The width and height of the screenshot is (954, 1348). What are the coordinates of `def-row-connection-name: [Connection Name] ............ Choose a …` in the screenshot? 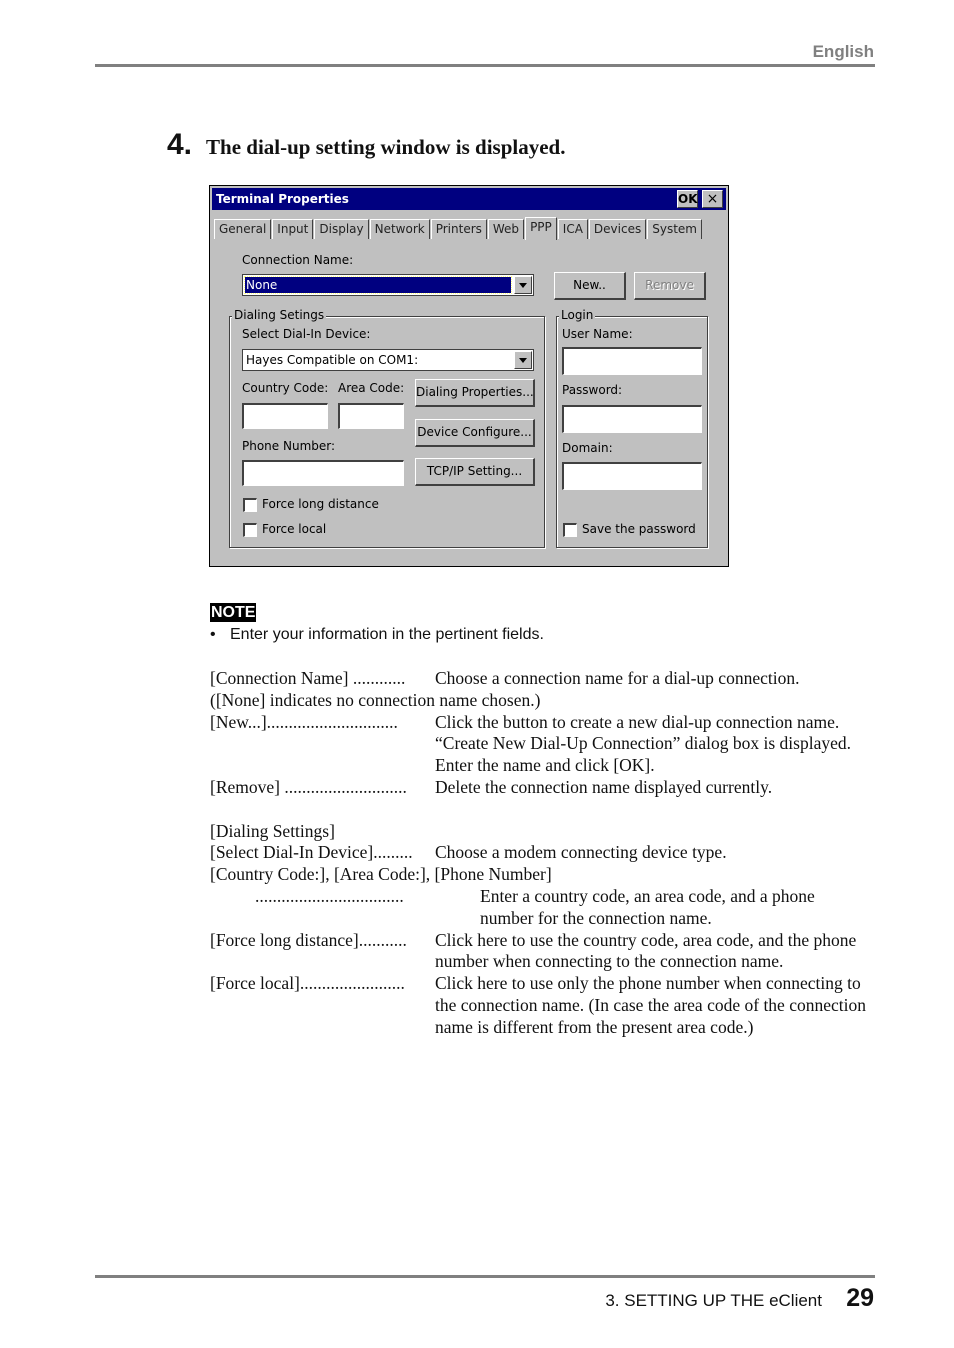 It's located at (540, 679).